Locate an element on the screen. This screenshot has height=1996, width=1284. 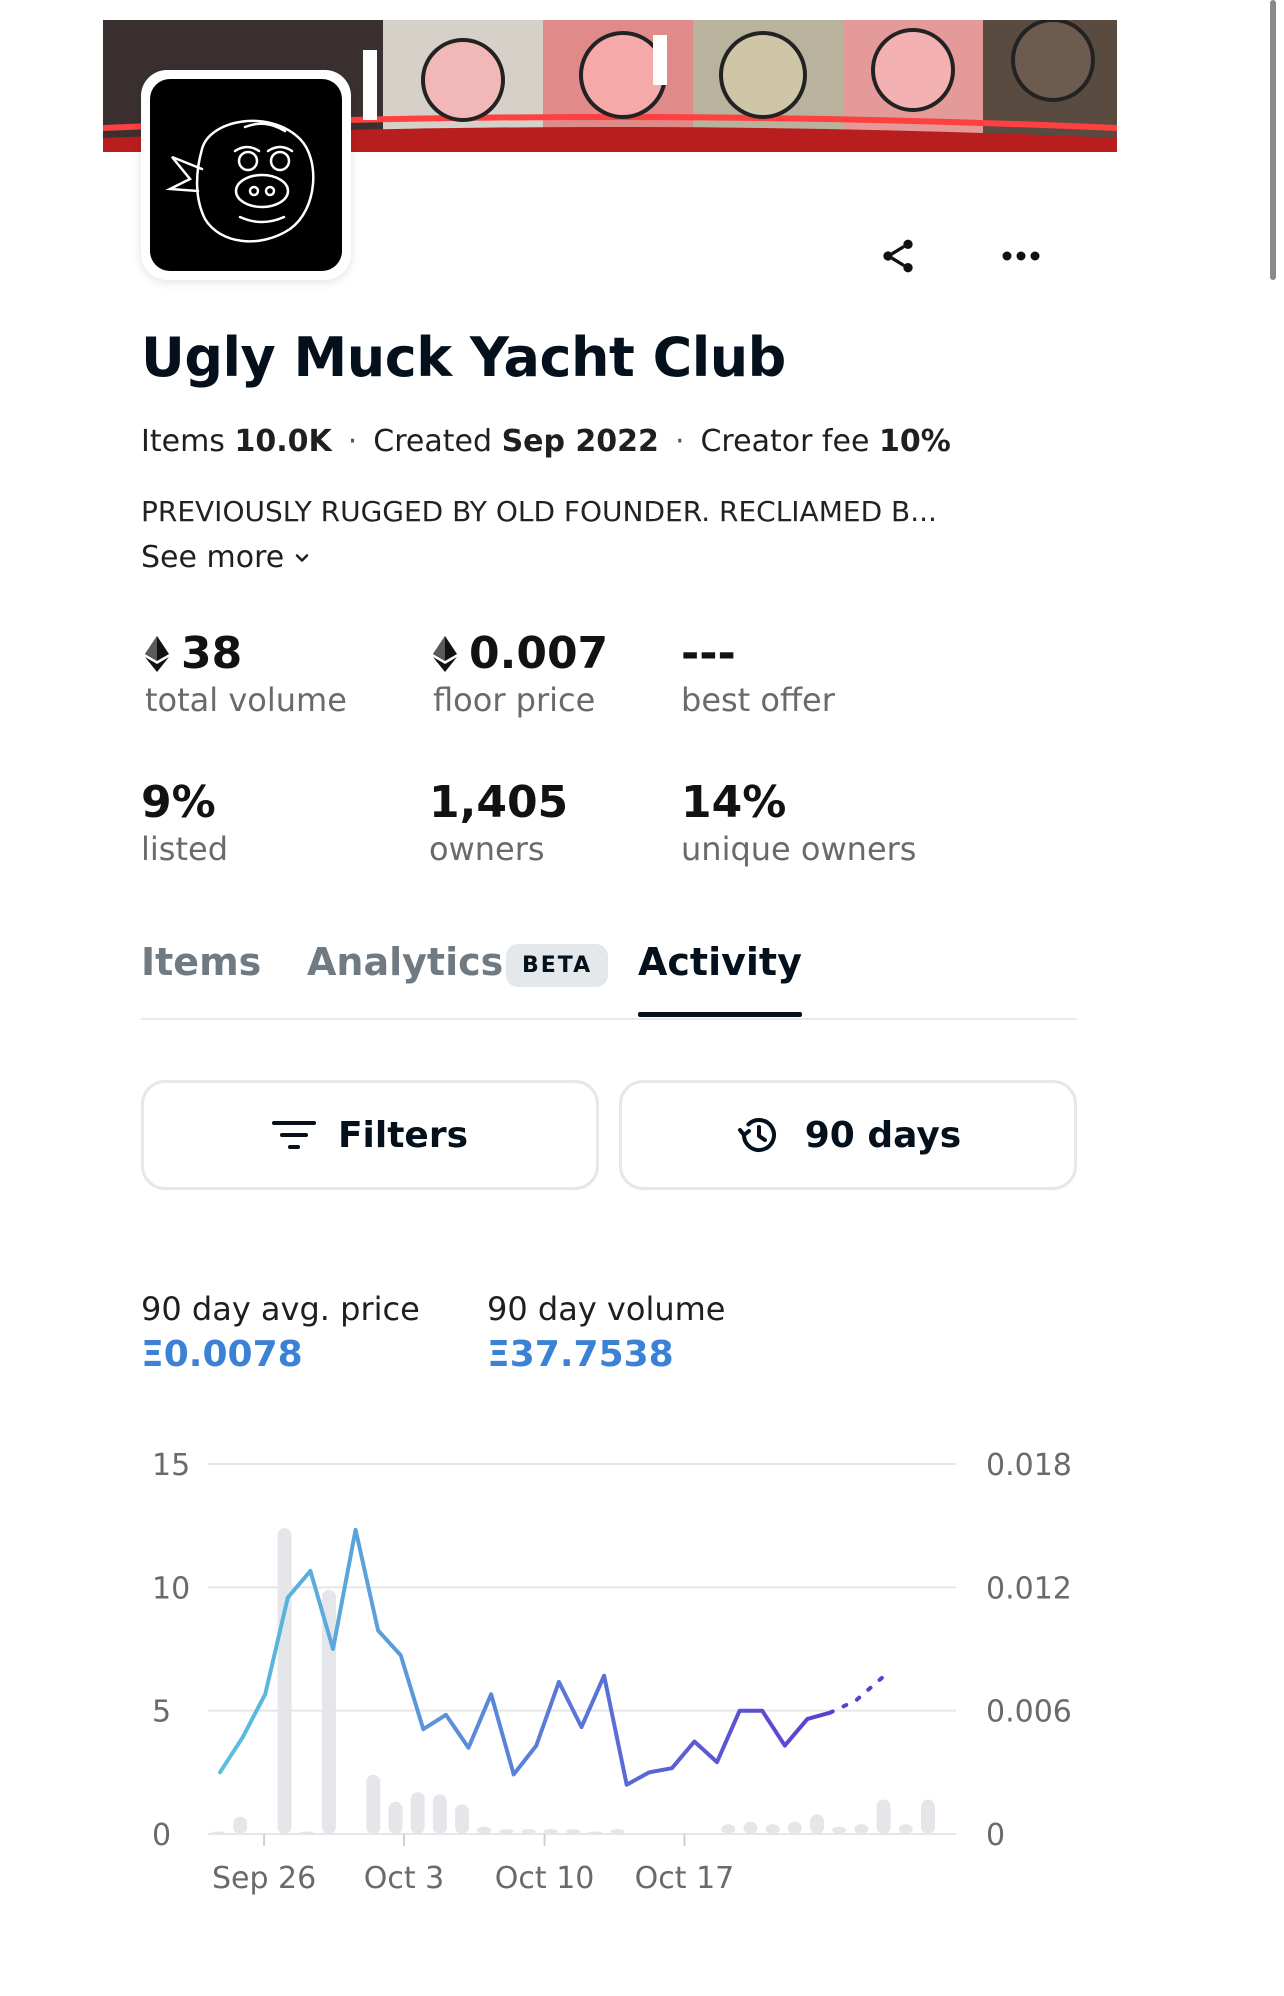
see-more-link: See more is located at coordinates (226, 557).